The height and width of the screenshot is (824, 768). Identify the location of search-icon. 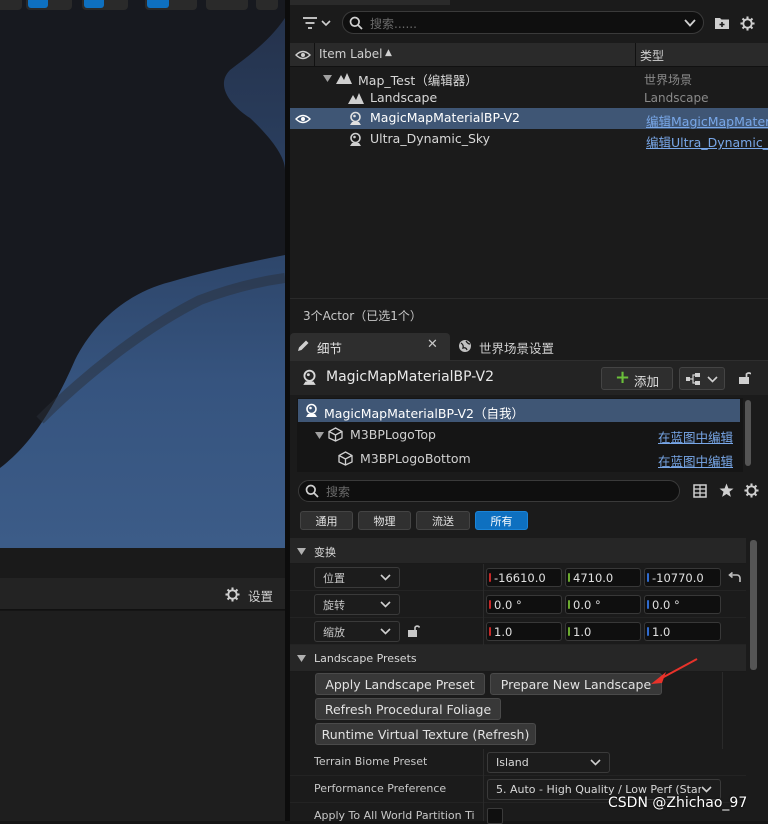
(356, 23).